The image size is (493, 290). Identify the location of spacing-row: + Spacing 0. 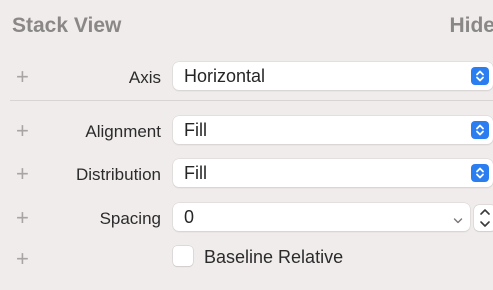
(246, 219).